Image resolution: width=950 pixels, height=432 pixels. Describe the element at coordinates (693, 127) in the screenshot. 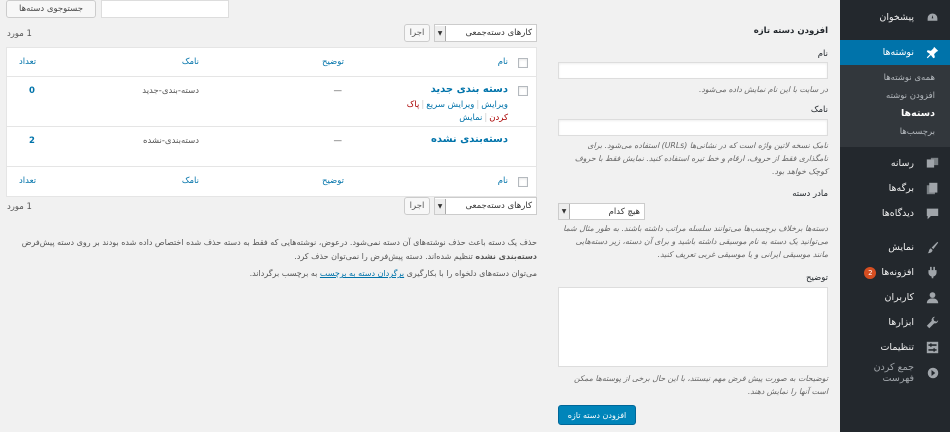

I see `category-slug-input` at that location.